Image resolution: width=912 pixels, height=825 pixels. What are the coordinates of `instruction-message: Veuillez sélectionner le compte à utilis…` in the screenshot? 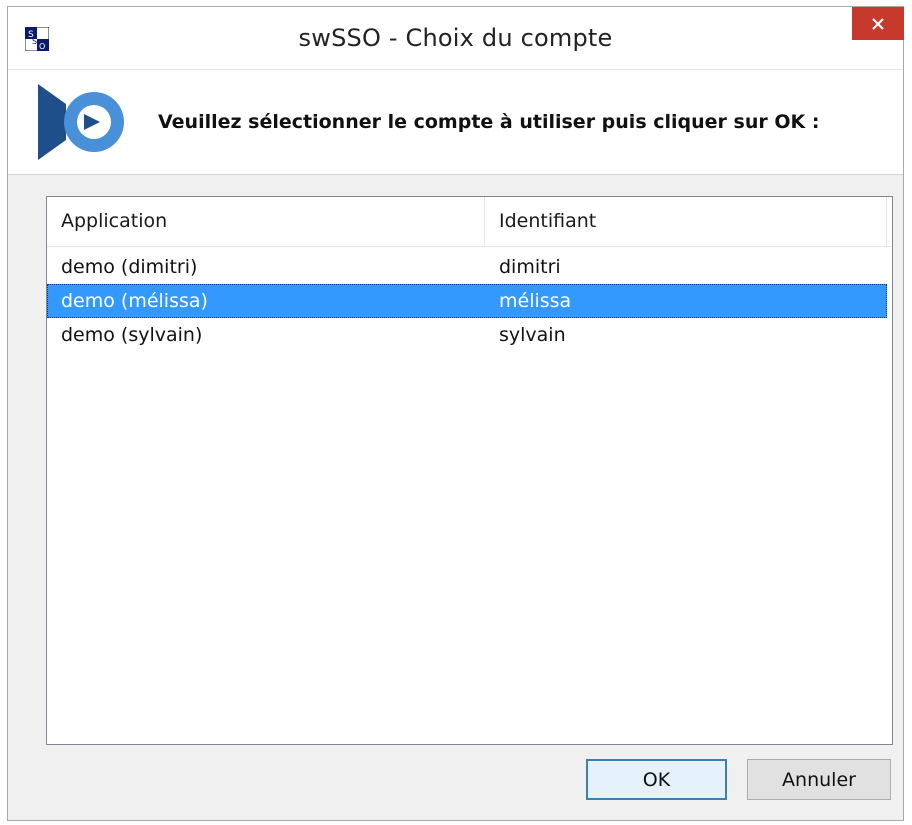 It's located at (489, 122).